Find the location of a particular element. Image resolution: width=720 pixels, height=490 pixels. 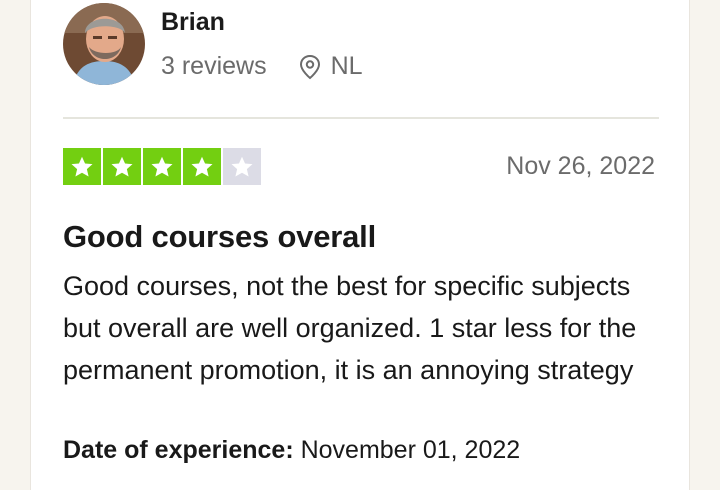

reviewer-name: Brian is located at coordinates (193, 22).